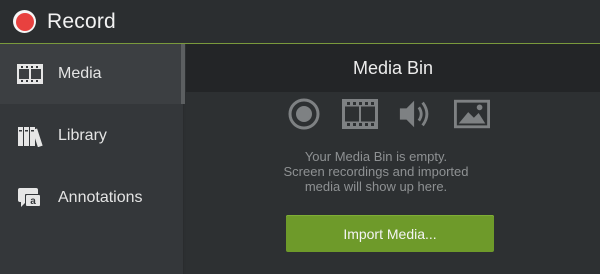 The image size is (600, 274). I want to click on page-title: Media Bin, so click(393, 67).